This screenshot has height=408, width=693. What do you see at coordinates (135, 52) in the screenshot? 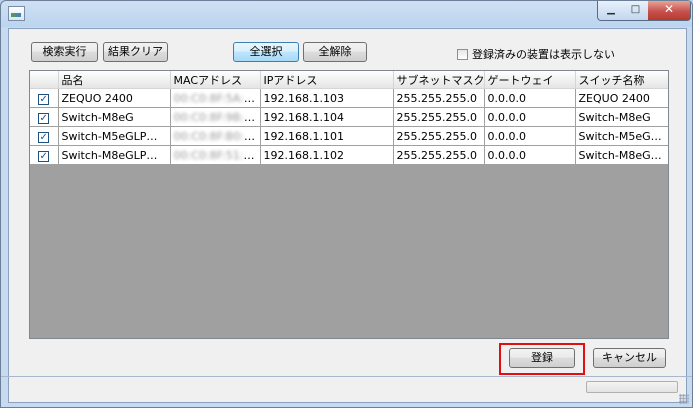
I see `clear-results-button: 結果クリア` at bounding box center [135, 52].